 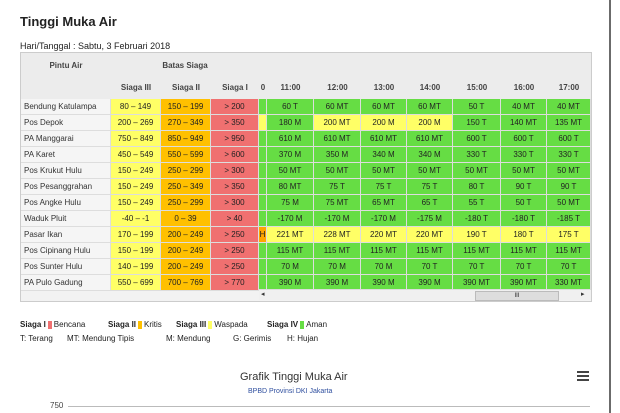 What do you see at coordinates (186, 267) in the screenshot?
I see `siaga-ii-range: 200 – 249` at bounding box center [186, 267].